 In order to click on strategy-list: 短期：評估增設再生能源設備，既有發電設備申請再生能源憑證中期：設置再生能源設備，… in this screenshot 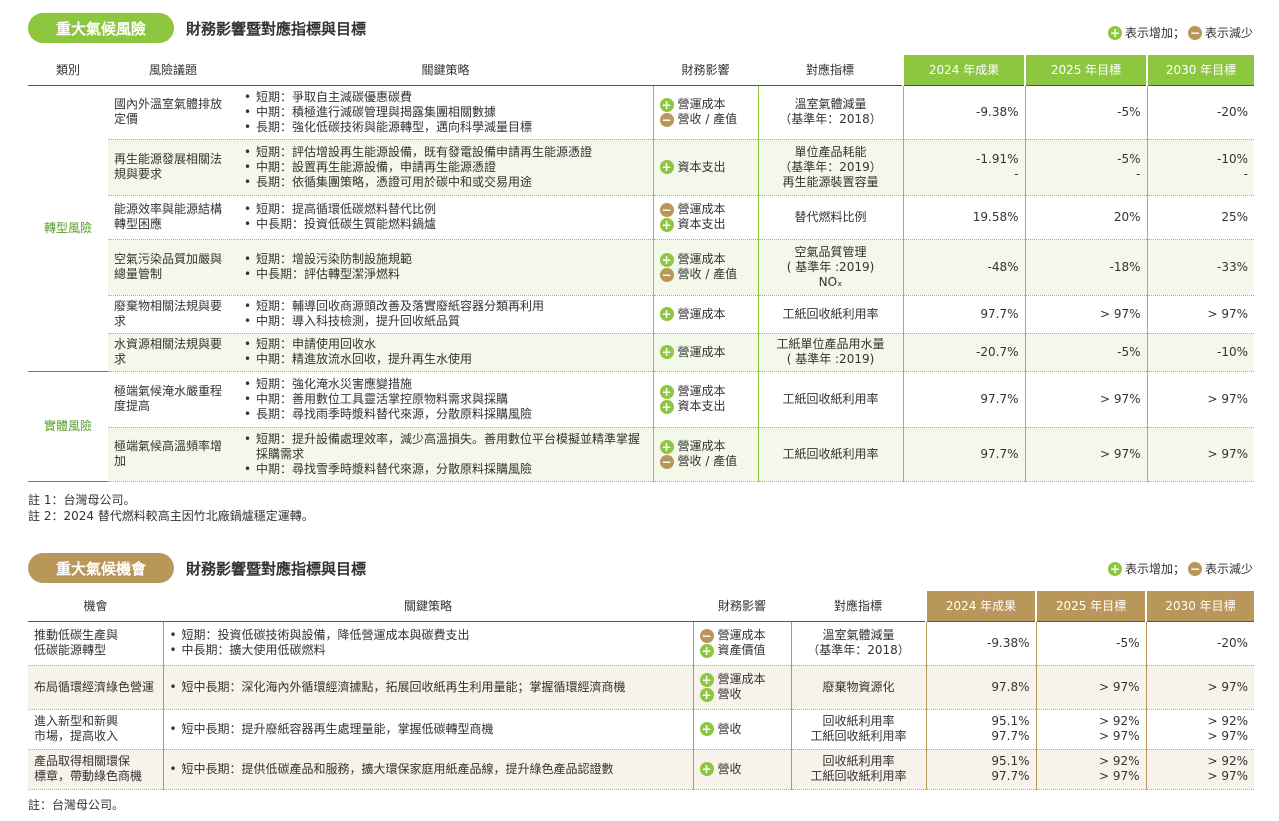, I will do `click(445, 167)`.